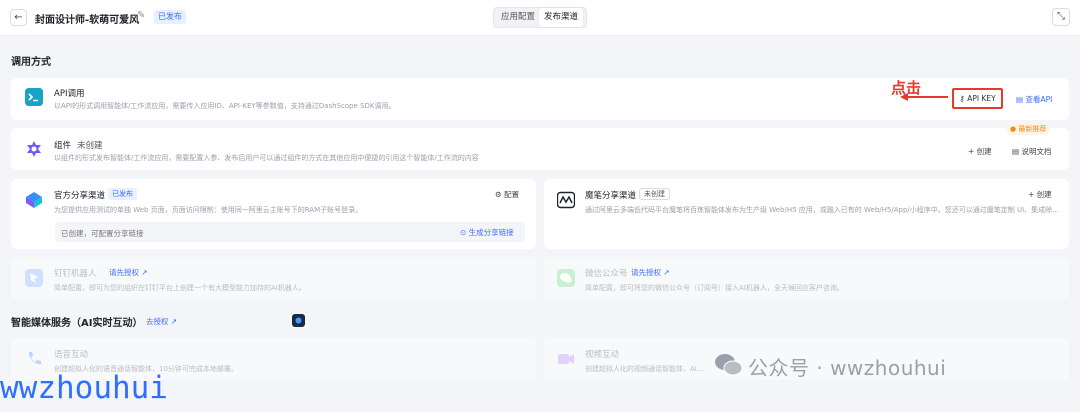  I want to click on dingtalk-description: 简单配置，即可为您的组织在钉钉平台上创建一个有大模型能力加持的AI机器人。, so click(180, 288).